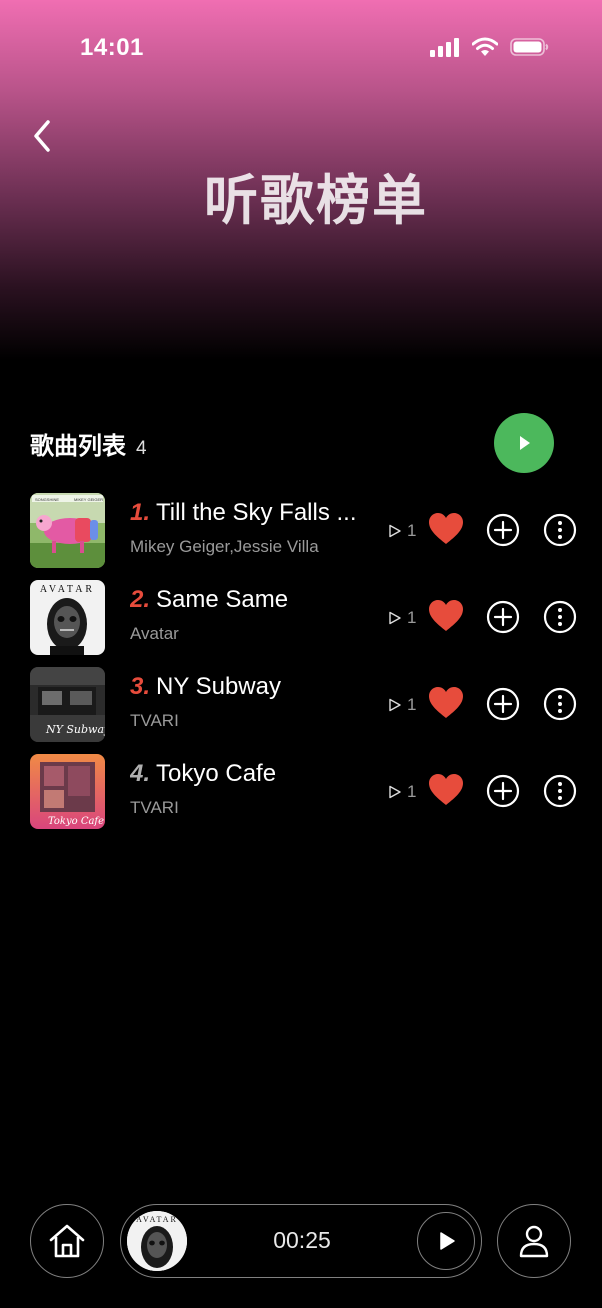 Image resolution: width=602 pixels, height=1308 pixels. I want to click on song-rank: 4., so click(140, 773).